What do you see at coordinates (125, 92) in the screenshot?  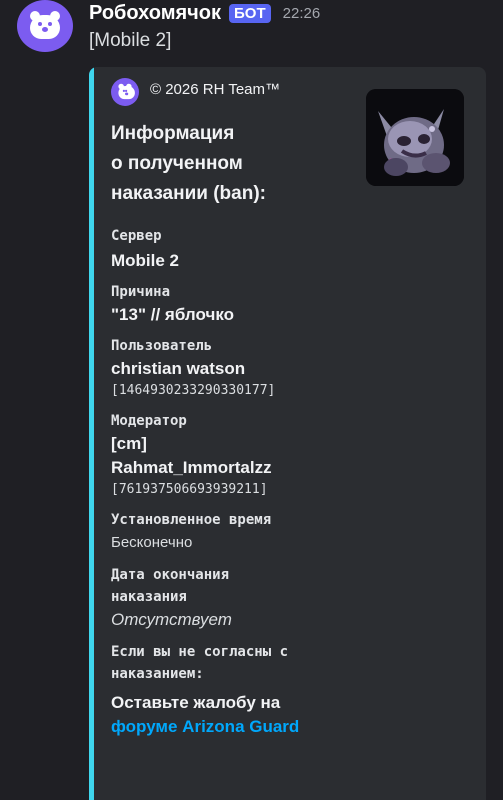 I see `footer-hamster-icon` at bounding box center [125, 92].